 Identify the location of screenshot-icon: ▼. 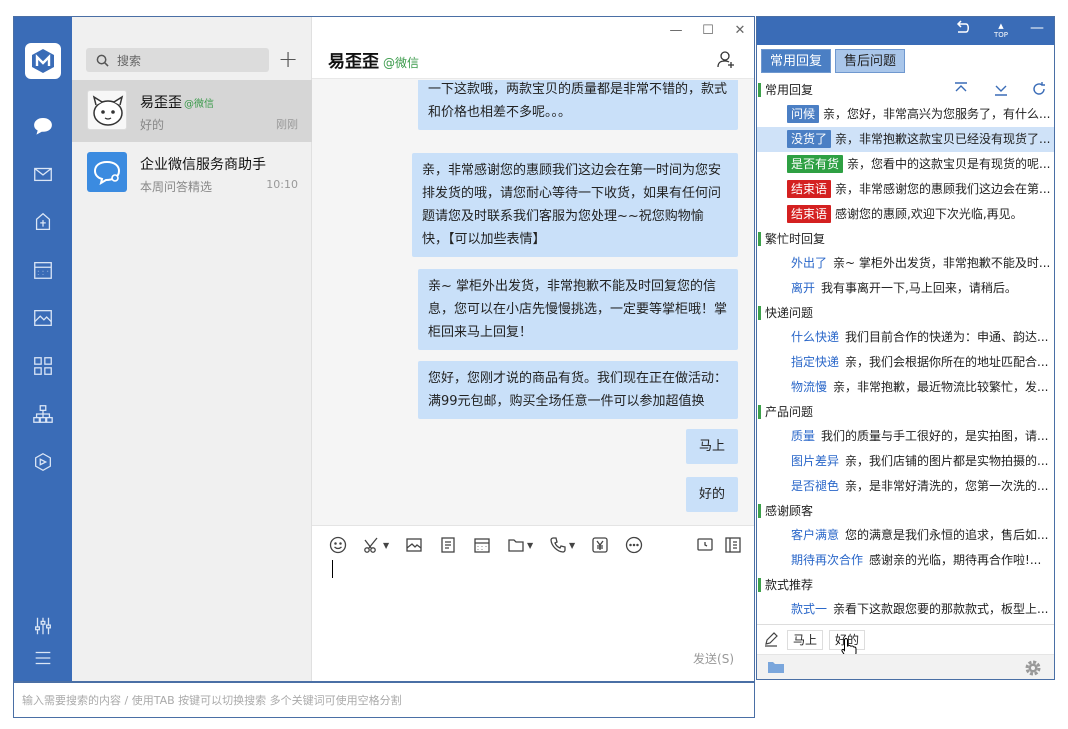
(376, 545).